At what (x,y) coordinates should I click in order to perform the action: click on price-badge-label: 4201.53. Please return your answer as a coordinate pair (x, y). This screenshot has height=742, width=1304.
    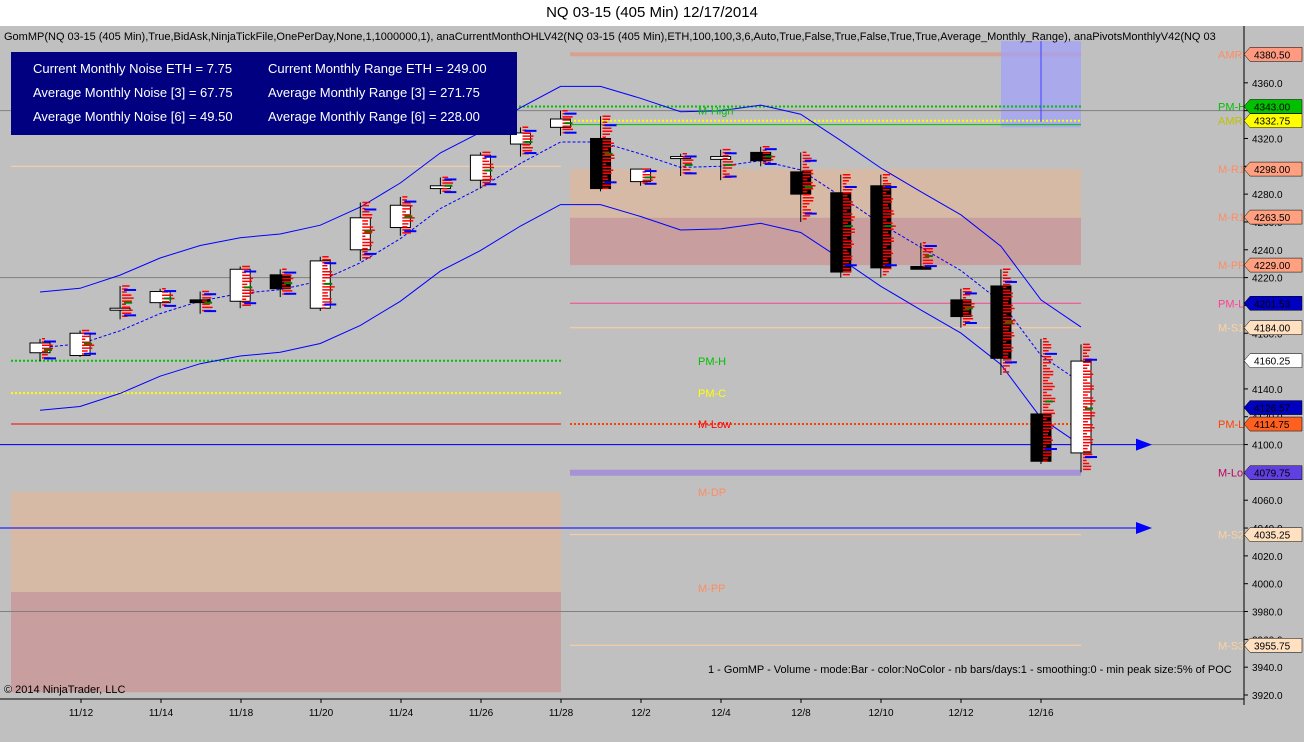
    Looking at the image, I should click on (1272, 304).